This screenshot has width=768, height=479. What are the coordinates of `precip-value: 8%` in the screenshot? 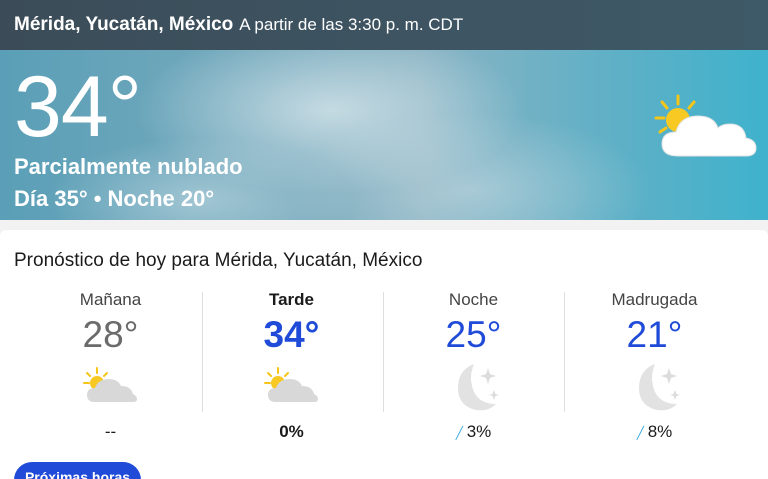 It's located at (660, 431).